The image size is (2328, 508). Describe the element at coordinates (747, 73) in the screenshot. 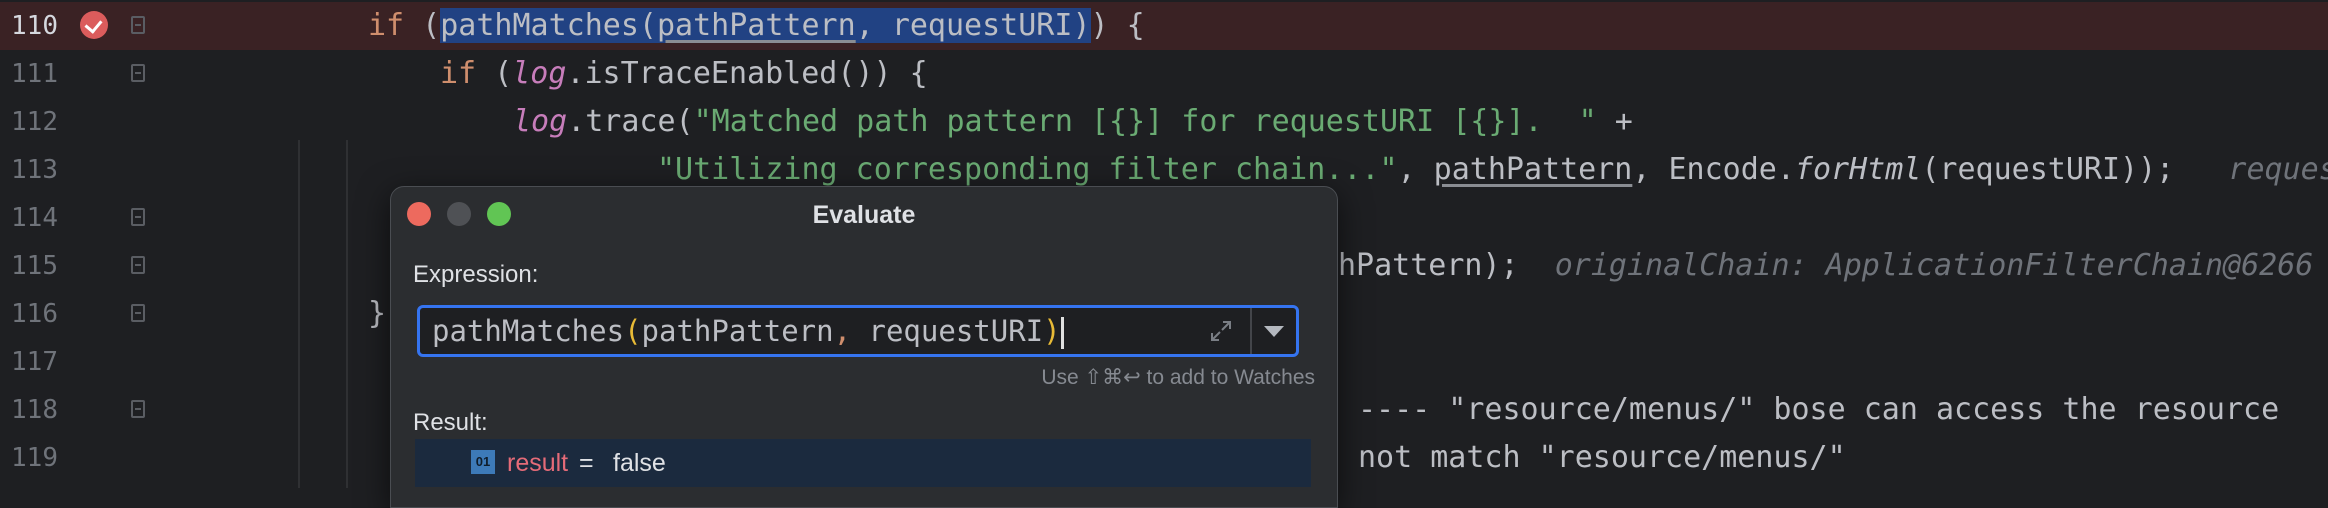

I see `code-token: .isTraceEnabled()) {` at that location.